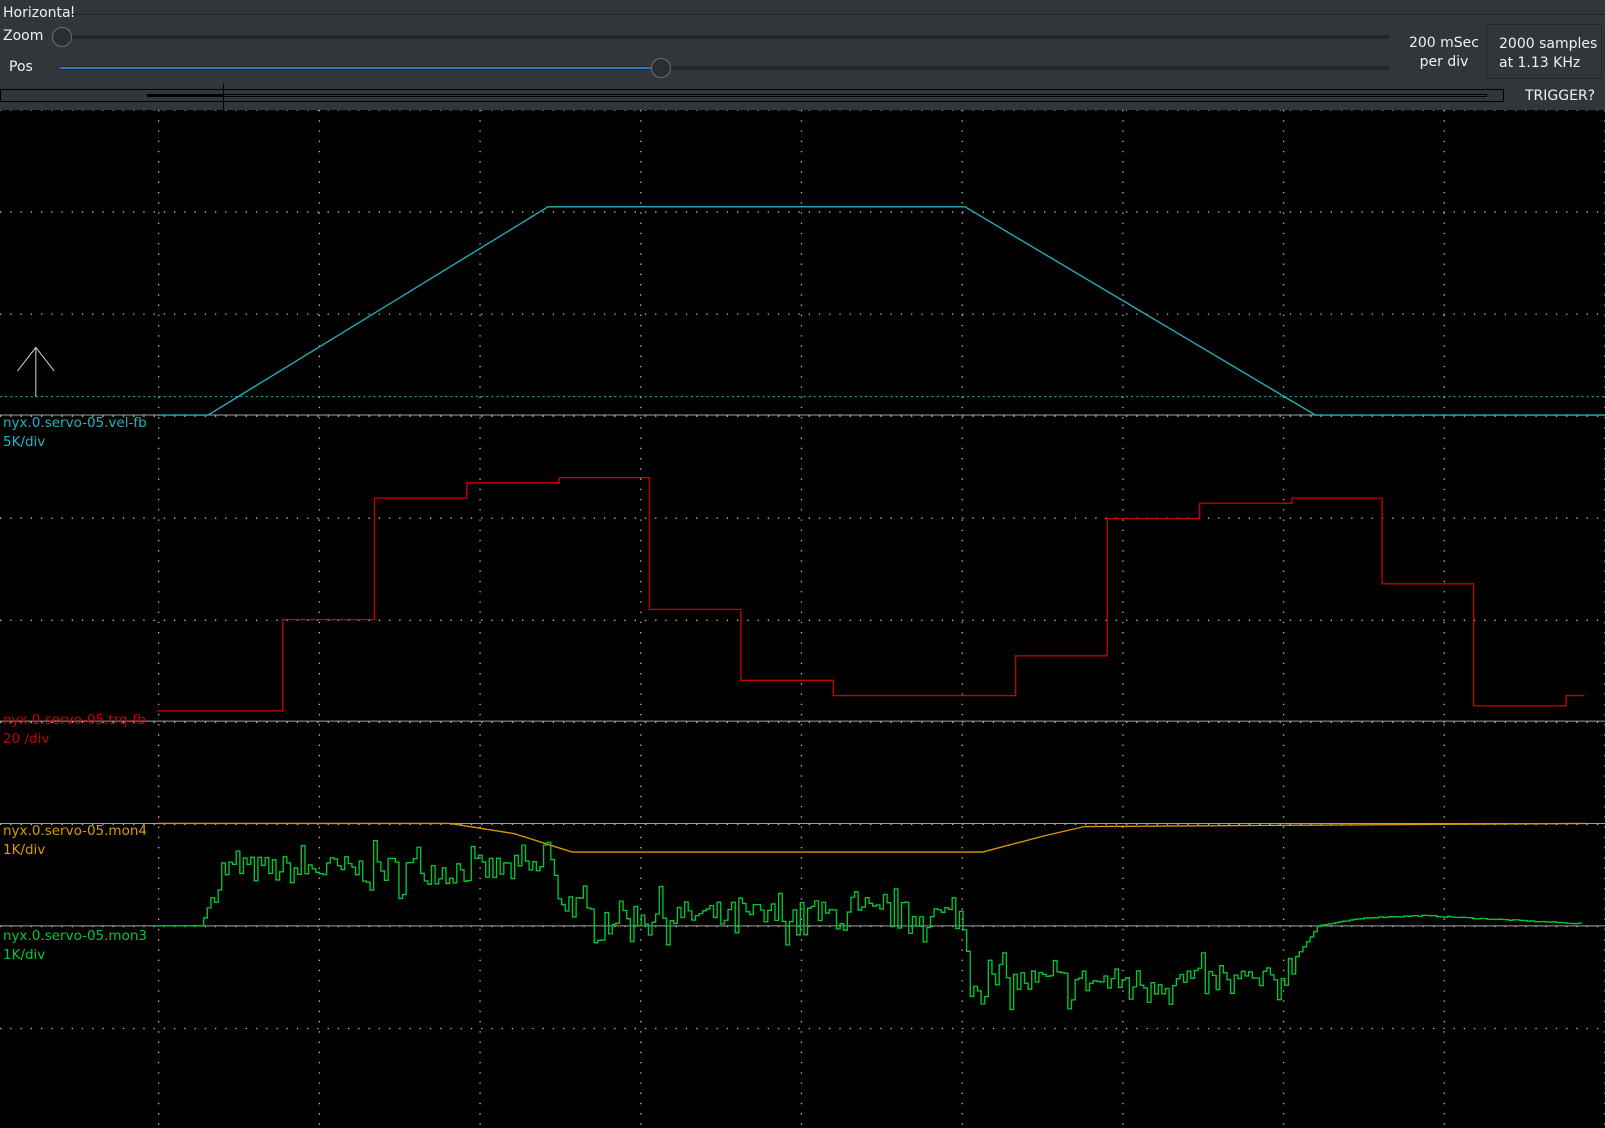 The height and width of the screenshot is (1128, 1605). Describe the element at coordinates (223, 97) in the screenshot. I see `trigger-position-marker` at that location.